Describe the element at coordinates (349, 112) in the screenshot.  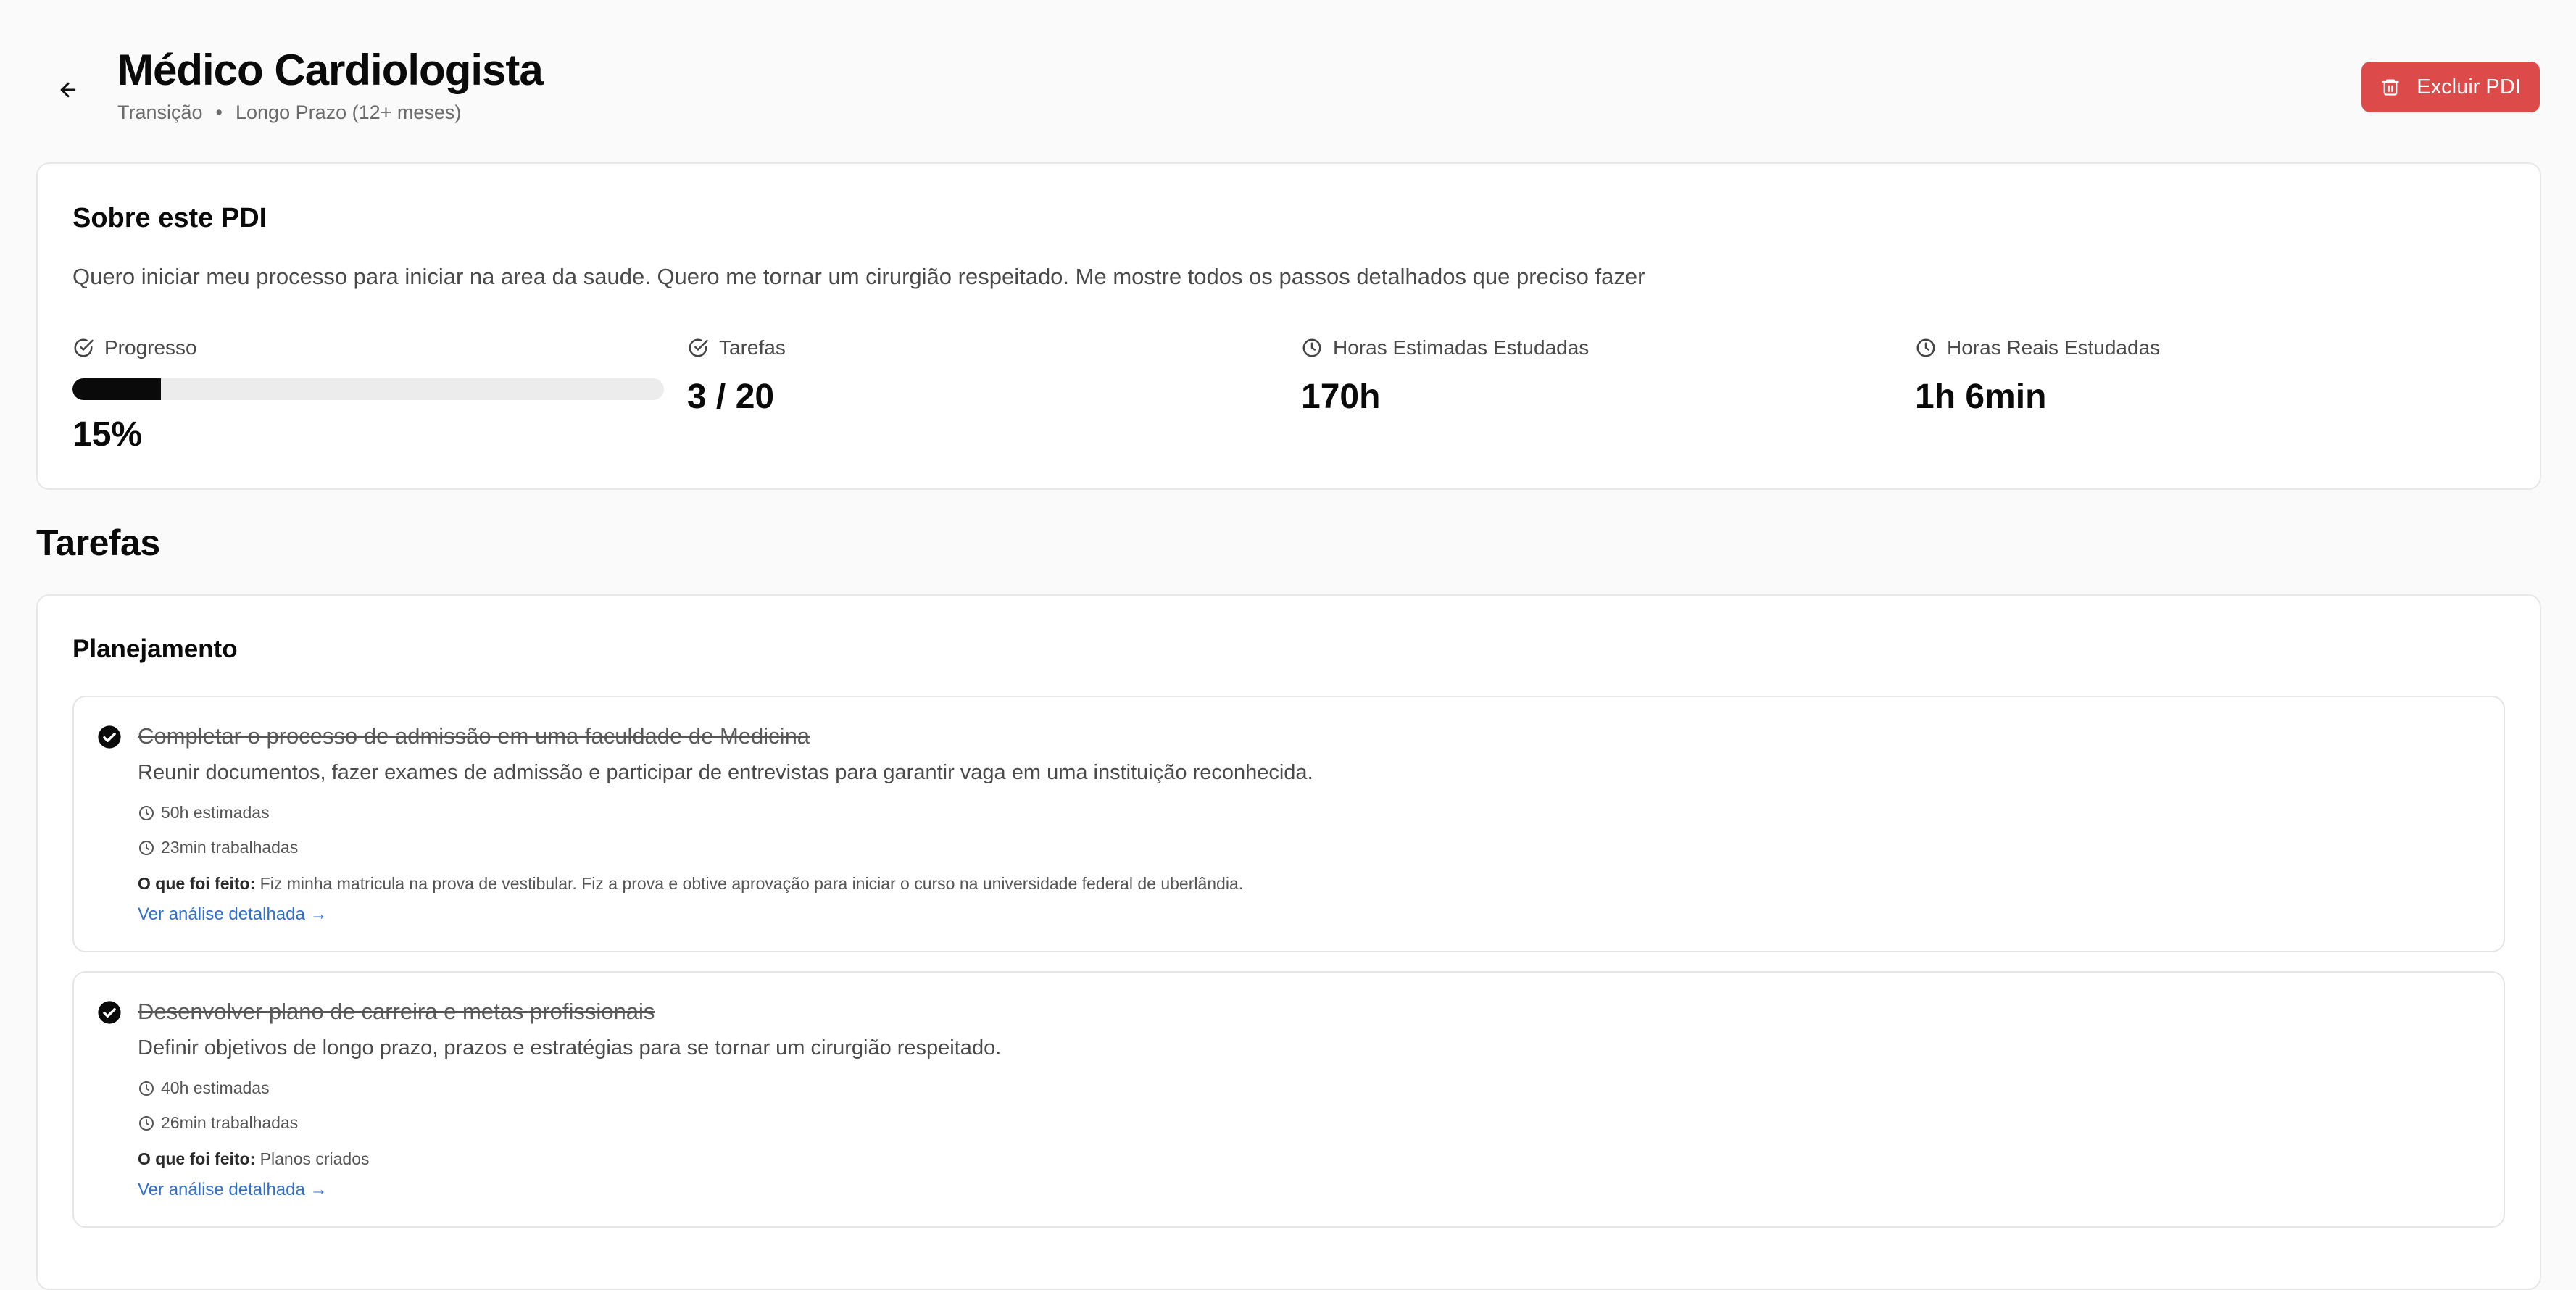
I see `pdi-term: Longo Prazo (12+ meses)` at that location.